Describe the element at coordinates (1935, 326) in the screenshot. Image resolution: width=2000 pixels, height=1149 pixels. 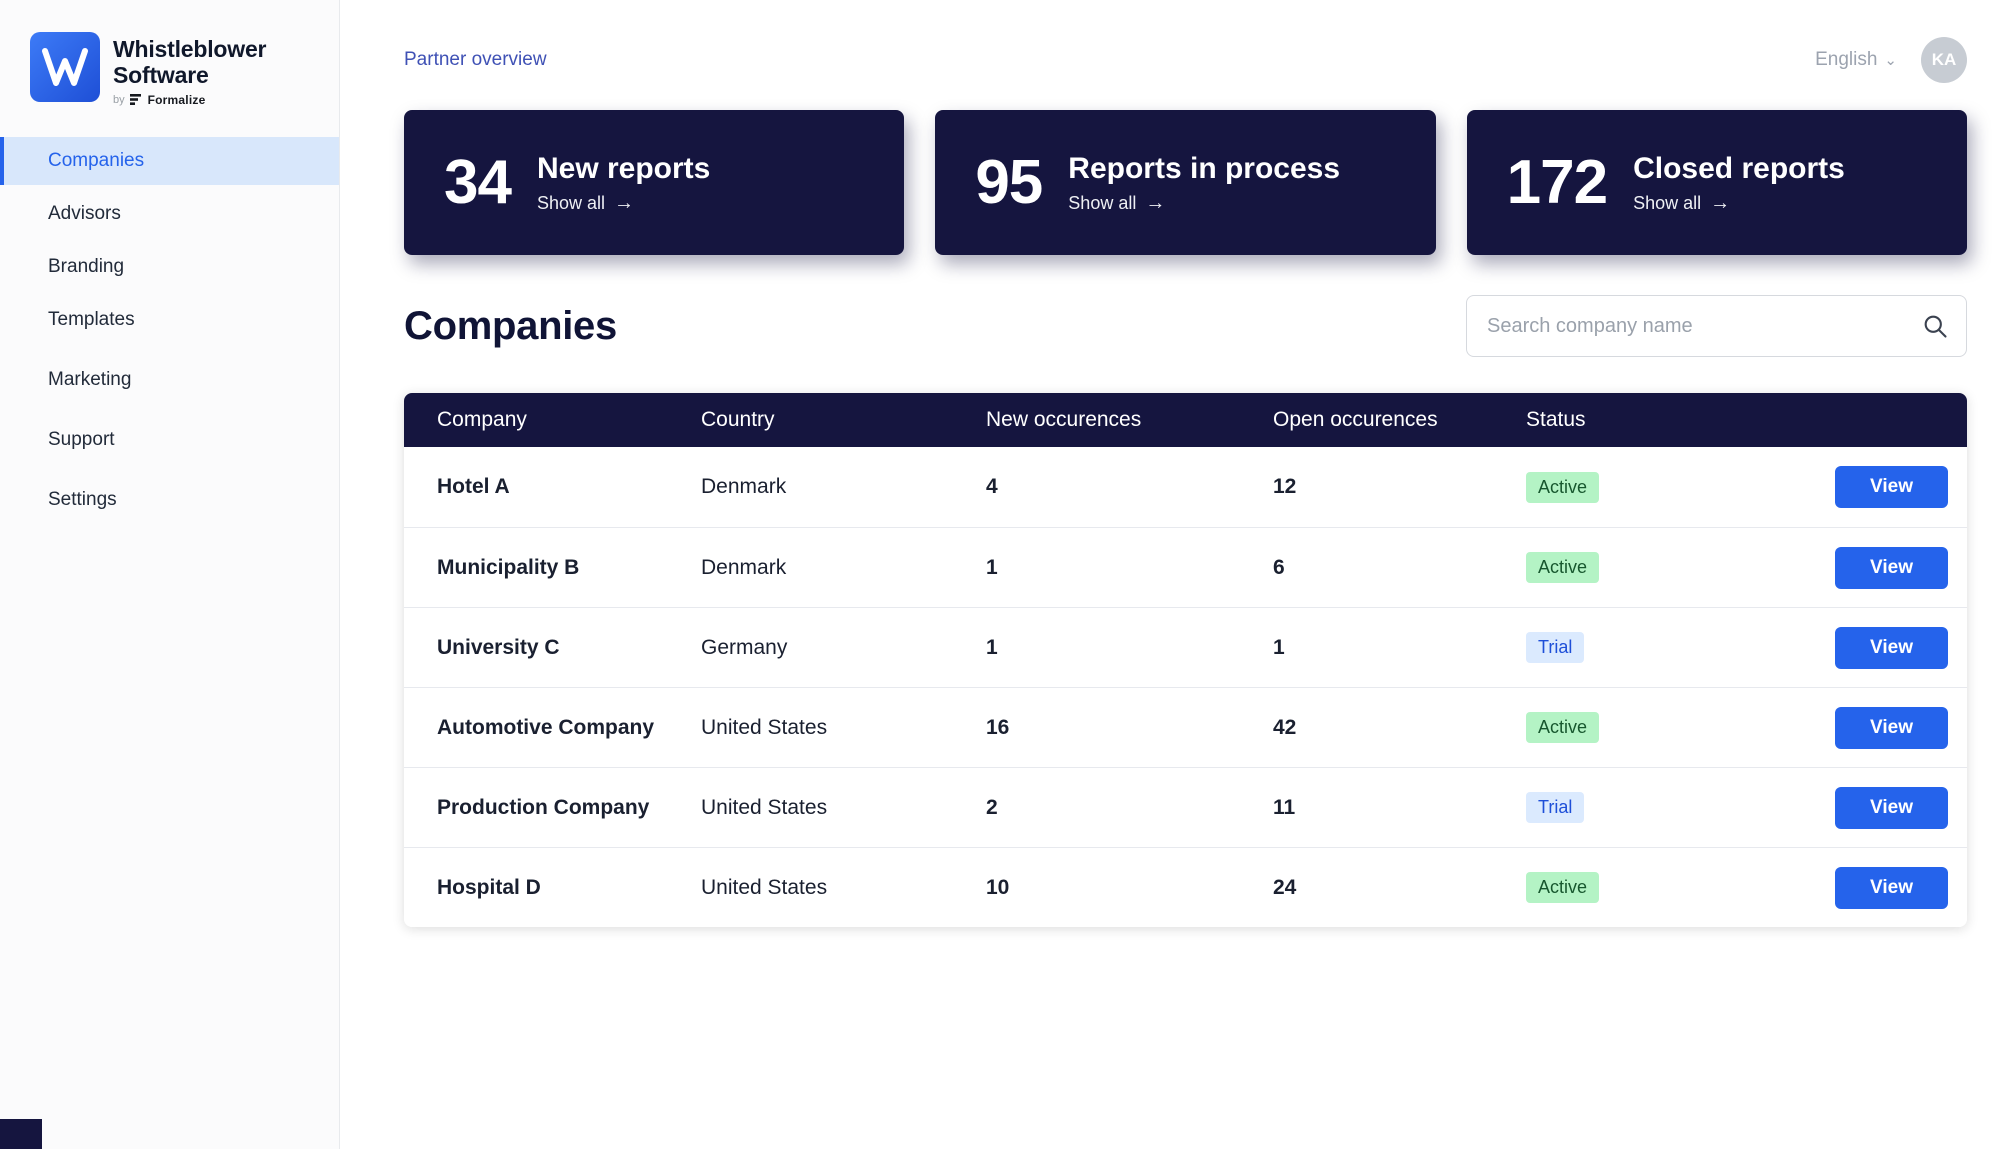
I see `search-icon` at that location.